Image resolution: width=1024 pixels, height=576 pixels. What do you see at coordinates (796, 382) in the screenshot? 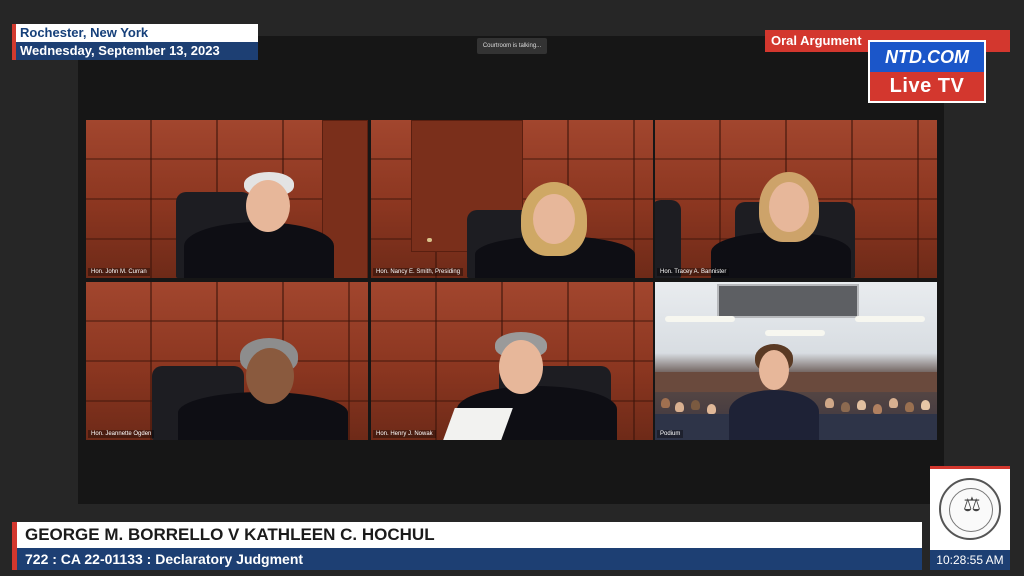
I see `back-wall-trim` at bounding box center [796, 382].